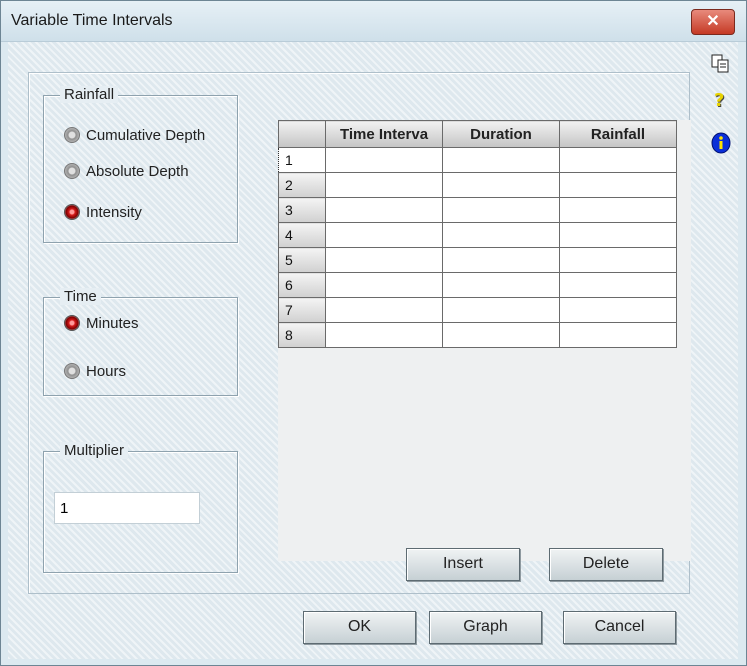 The height and width of the screenshot is (666, 747). I want to click on multiplier-legend: Multiplier, so click(94, 450).